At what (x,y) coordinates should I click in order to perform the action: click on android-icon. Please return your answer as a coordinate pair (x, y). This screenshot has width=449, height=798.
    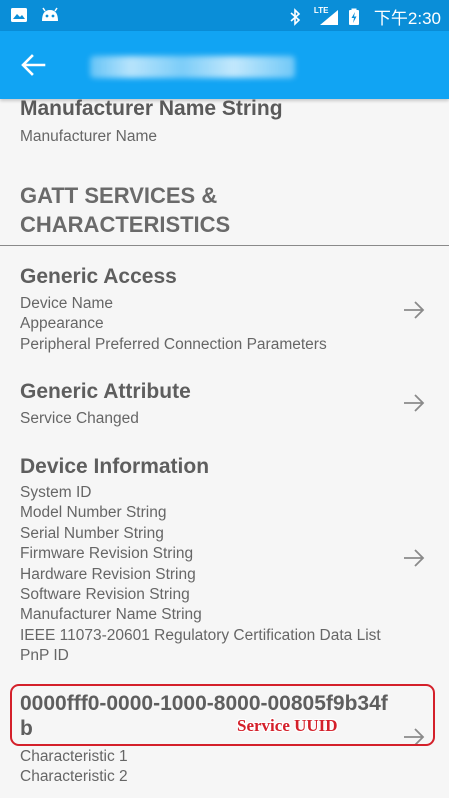
    Looking at the image, I should click on (49, 15).